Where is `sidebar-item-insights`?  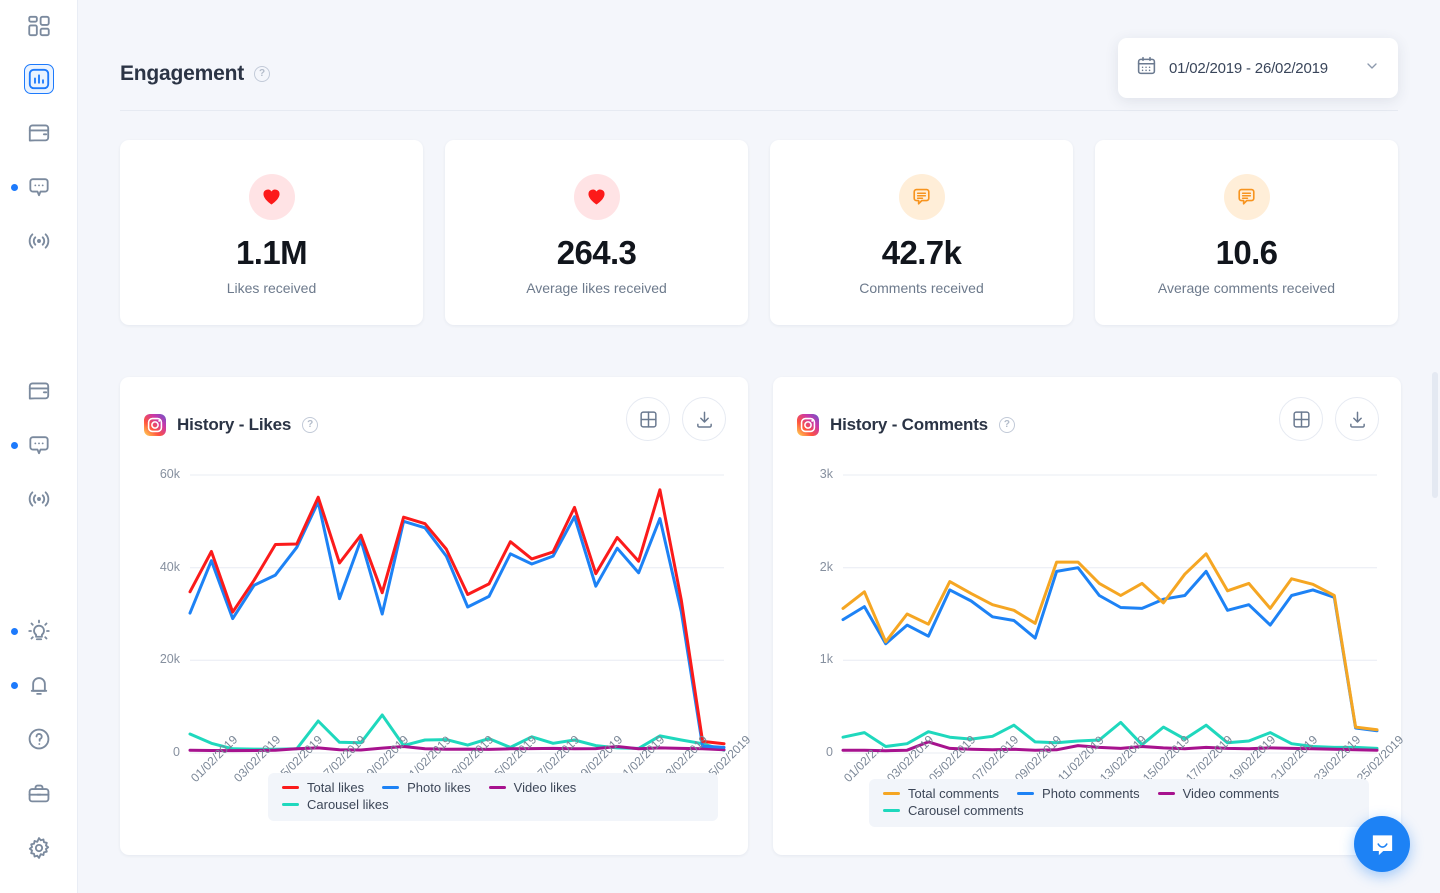 sidebar-item-insights is located at coordinates (39, 631).